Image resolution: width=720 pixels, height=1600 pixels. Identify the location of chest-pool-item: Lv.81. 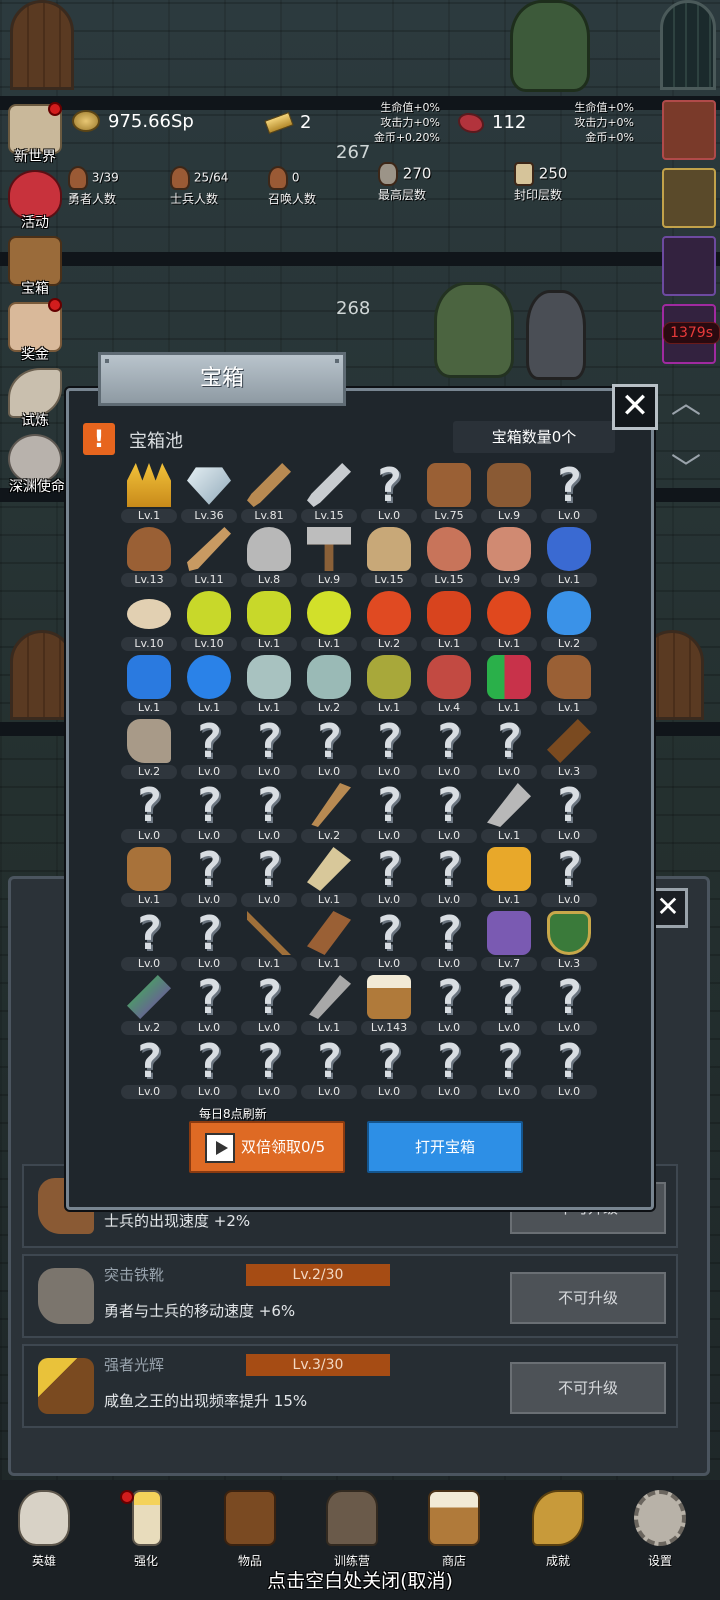
(269, 493).